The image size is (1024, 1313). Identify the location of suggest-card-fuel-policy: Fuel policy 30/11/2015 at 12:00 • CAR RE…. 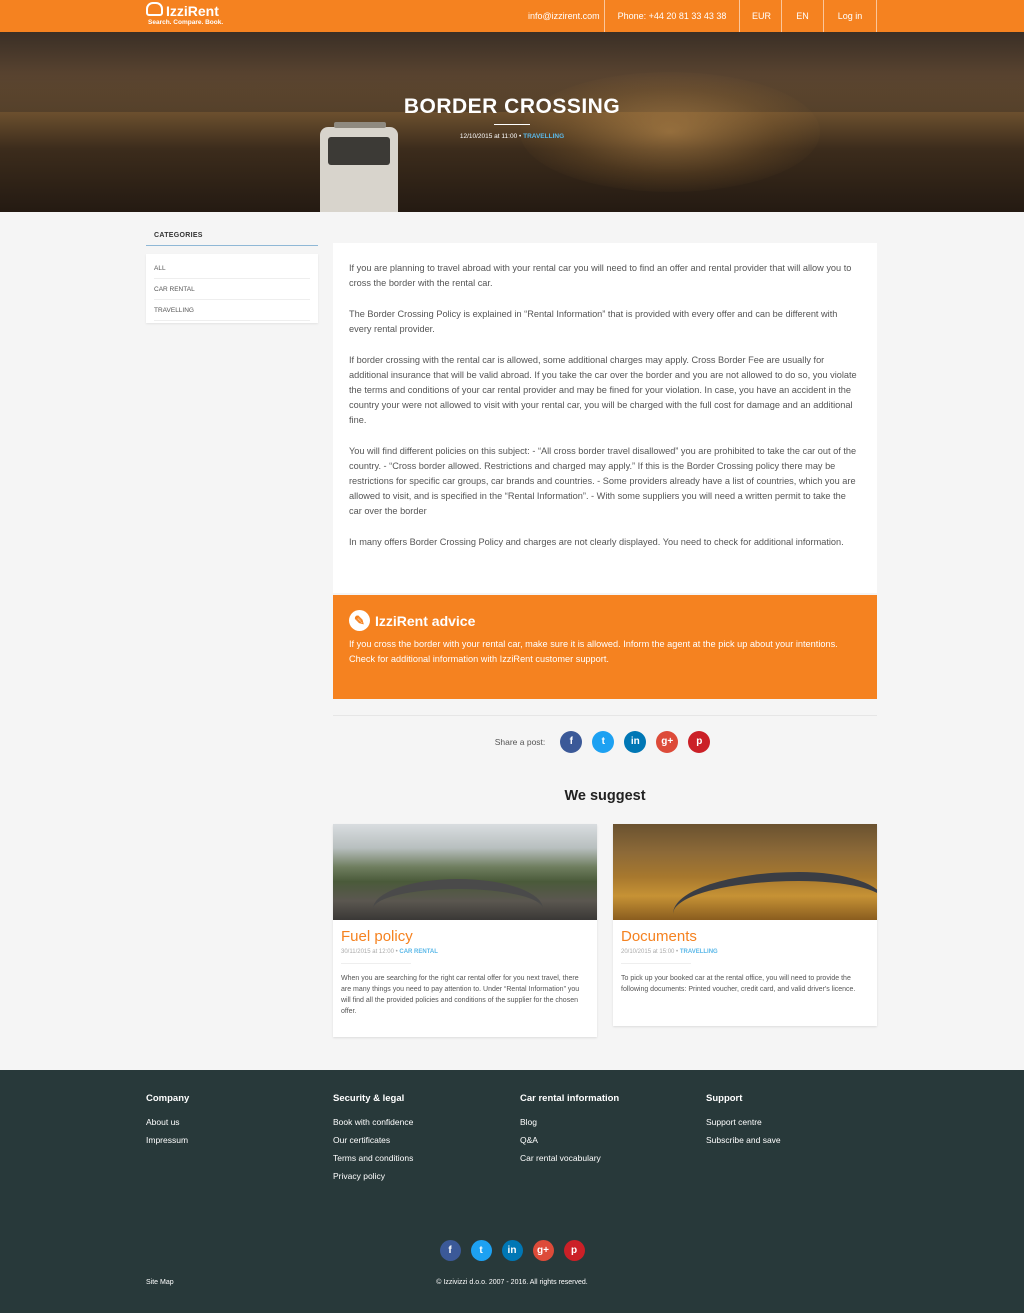
(465, 930).